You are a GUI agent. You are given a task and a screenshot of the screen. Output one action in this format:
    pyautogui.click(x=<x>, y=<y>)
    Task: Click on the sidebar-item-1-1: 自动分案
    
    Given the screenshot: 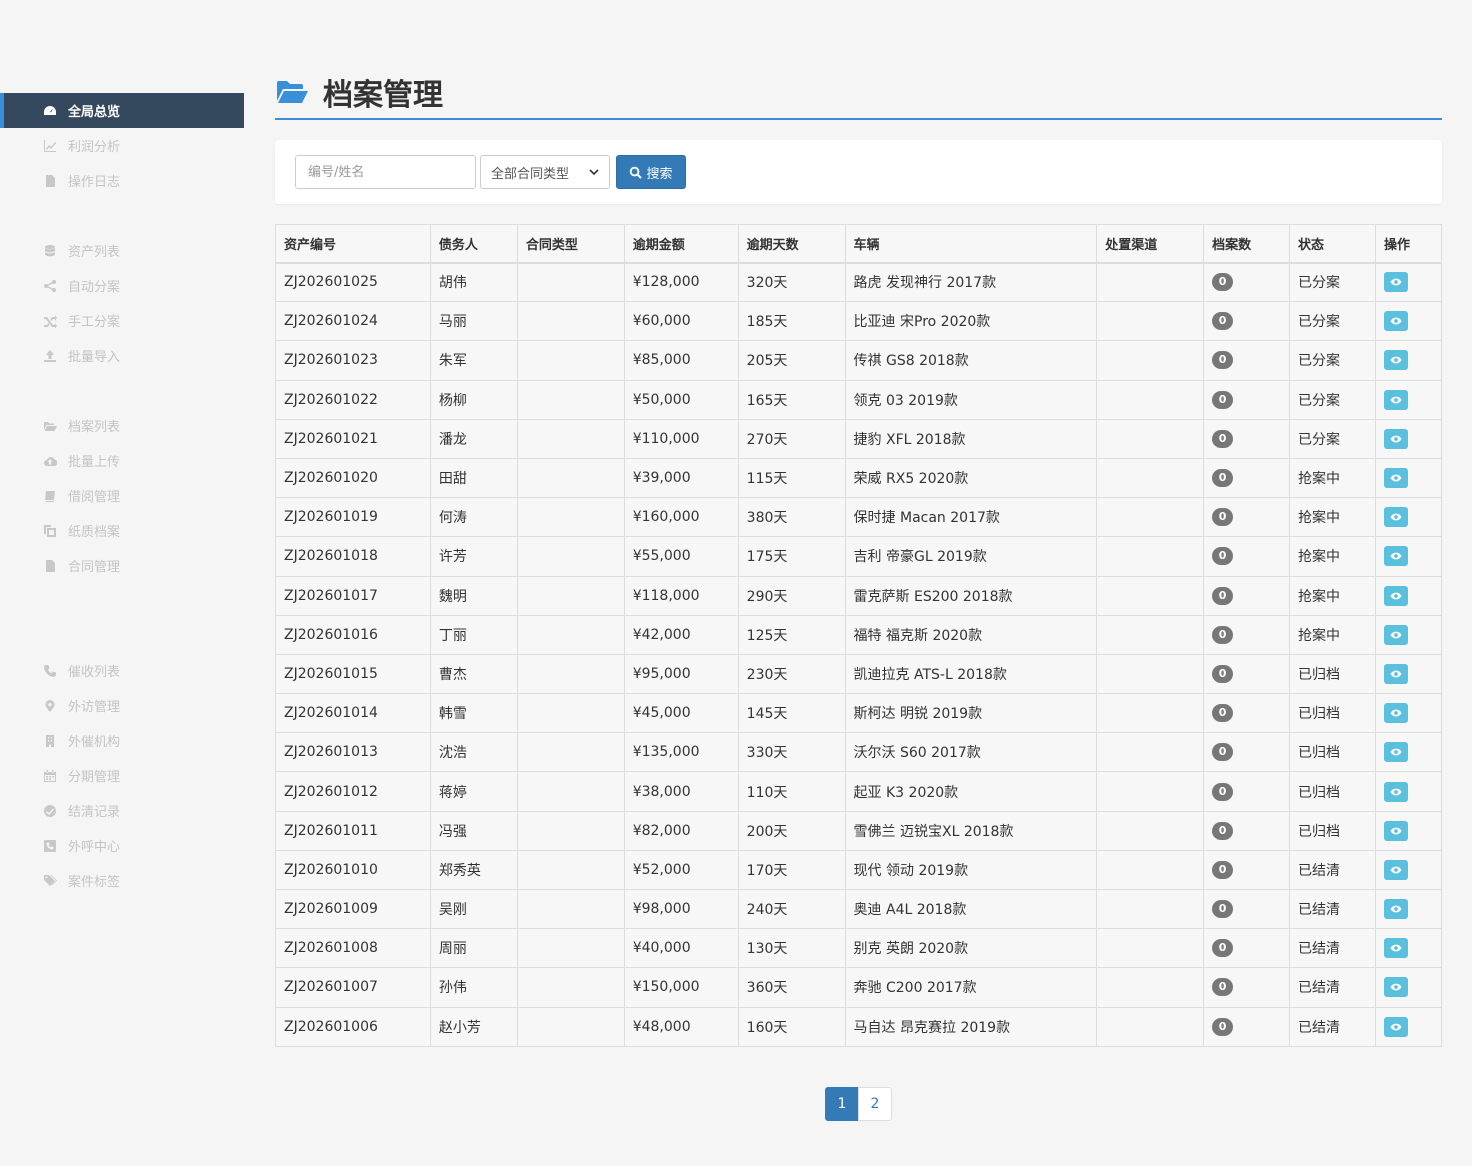 What is the action you would take?
    pyautogui.click(x=122, y=285)
    